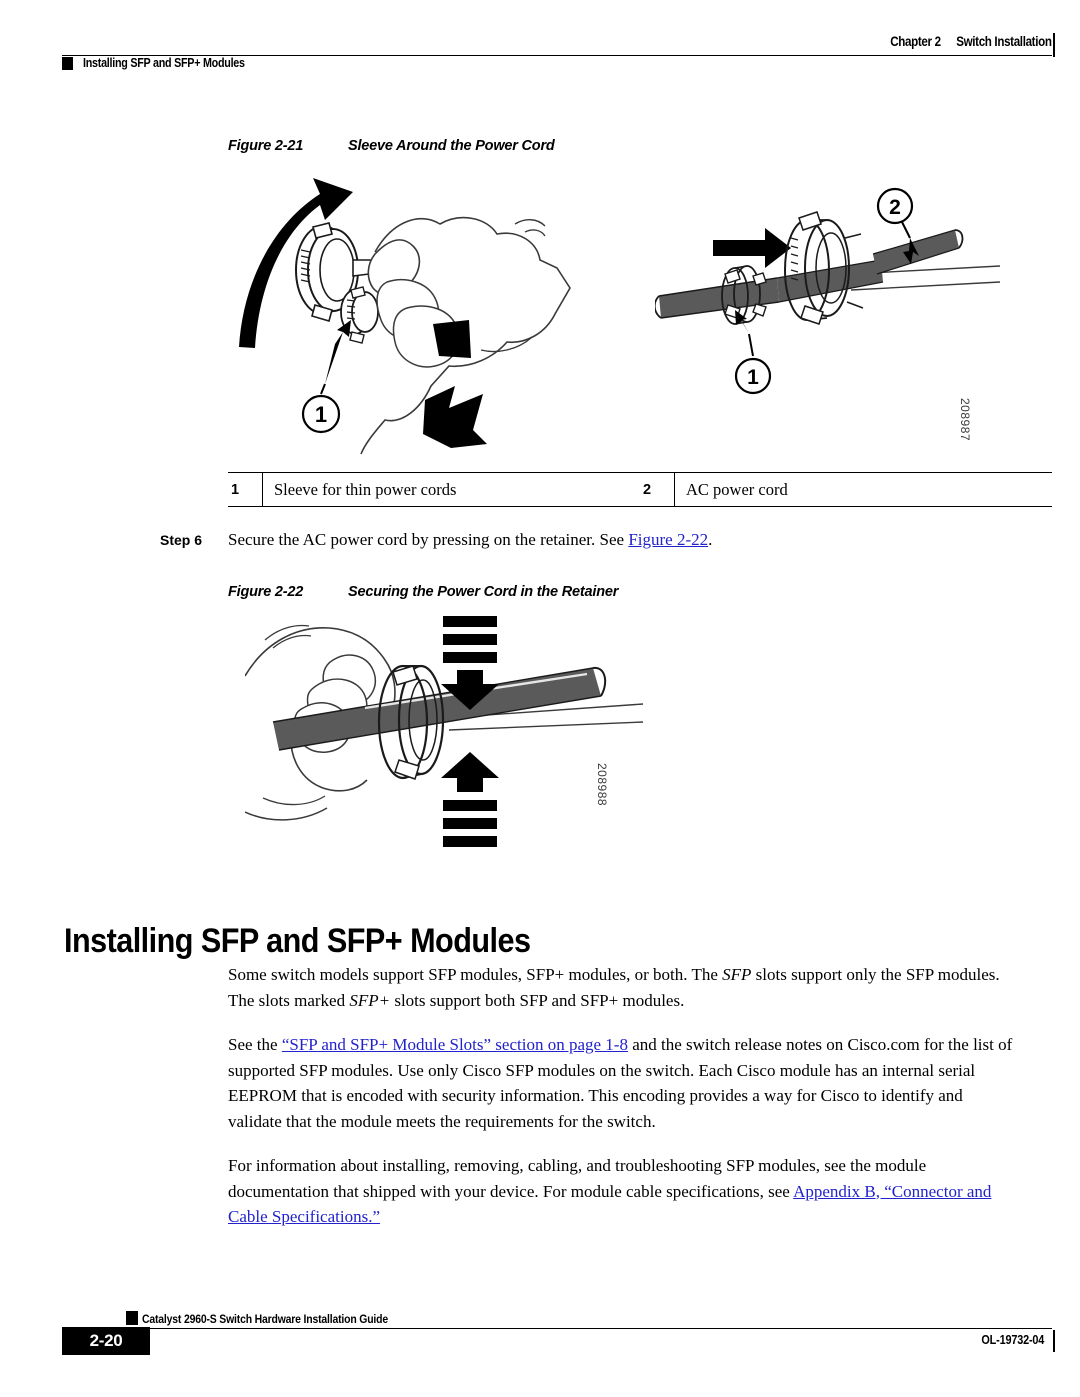 The height and width of the screenshot is (1397, 1080). Describe the element at coordinates (602, 785) in the screenshot. I see `figure-2-22-image-id: 208988` at that location.